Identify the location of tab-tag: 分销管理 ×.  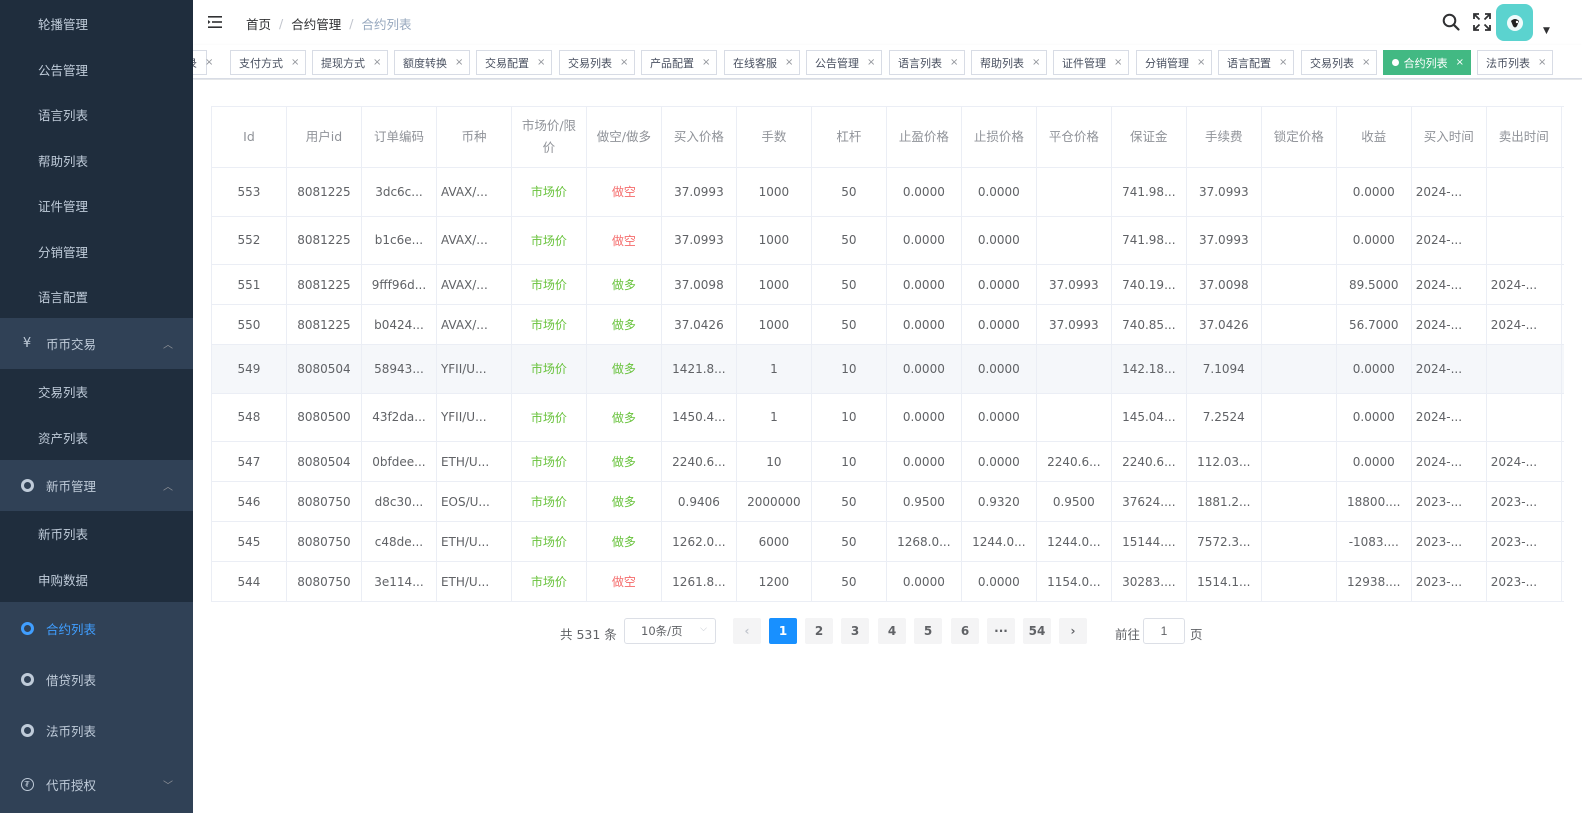
(1174, 62).